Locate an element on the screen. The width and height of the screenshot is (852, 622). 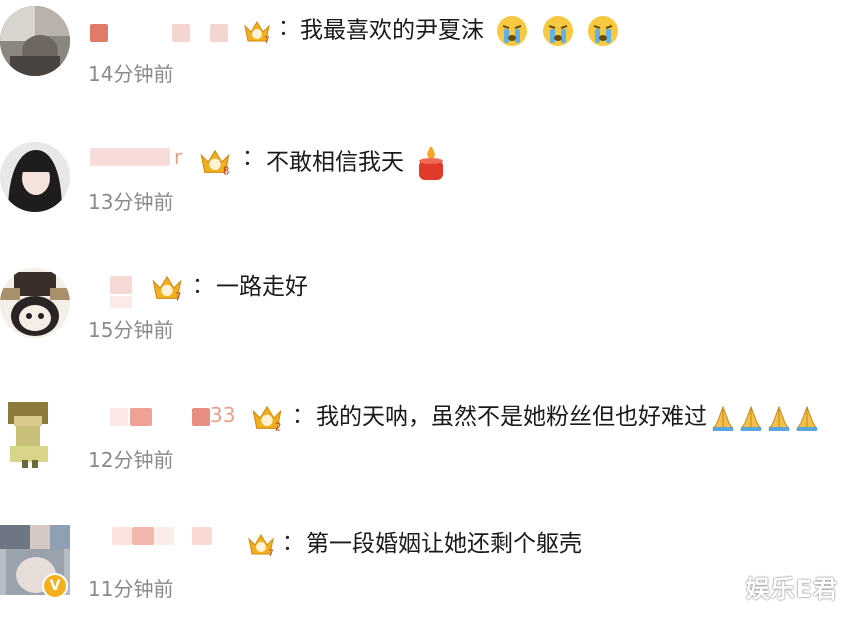
comment-text: 第一段婚姻让她还剩个躯壳 is located at coordinates (444, 544).